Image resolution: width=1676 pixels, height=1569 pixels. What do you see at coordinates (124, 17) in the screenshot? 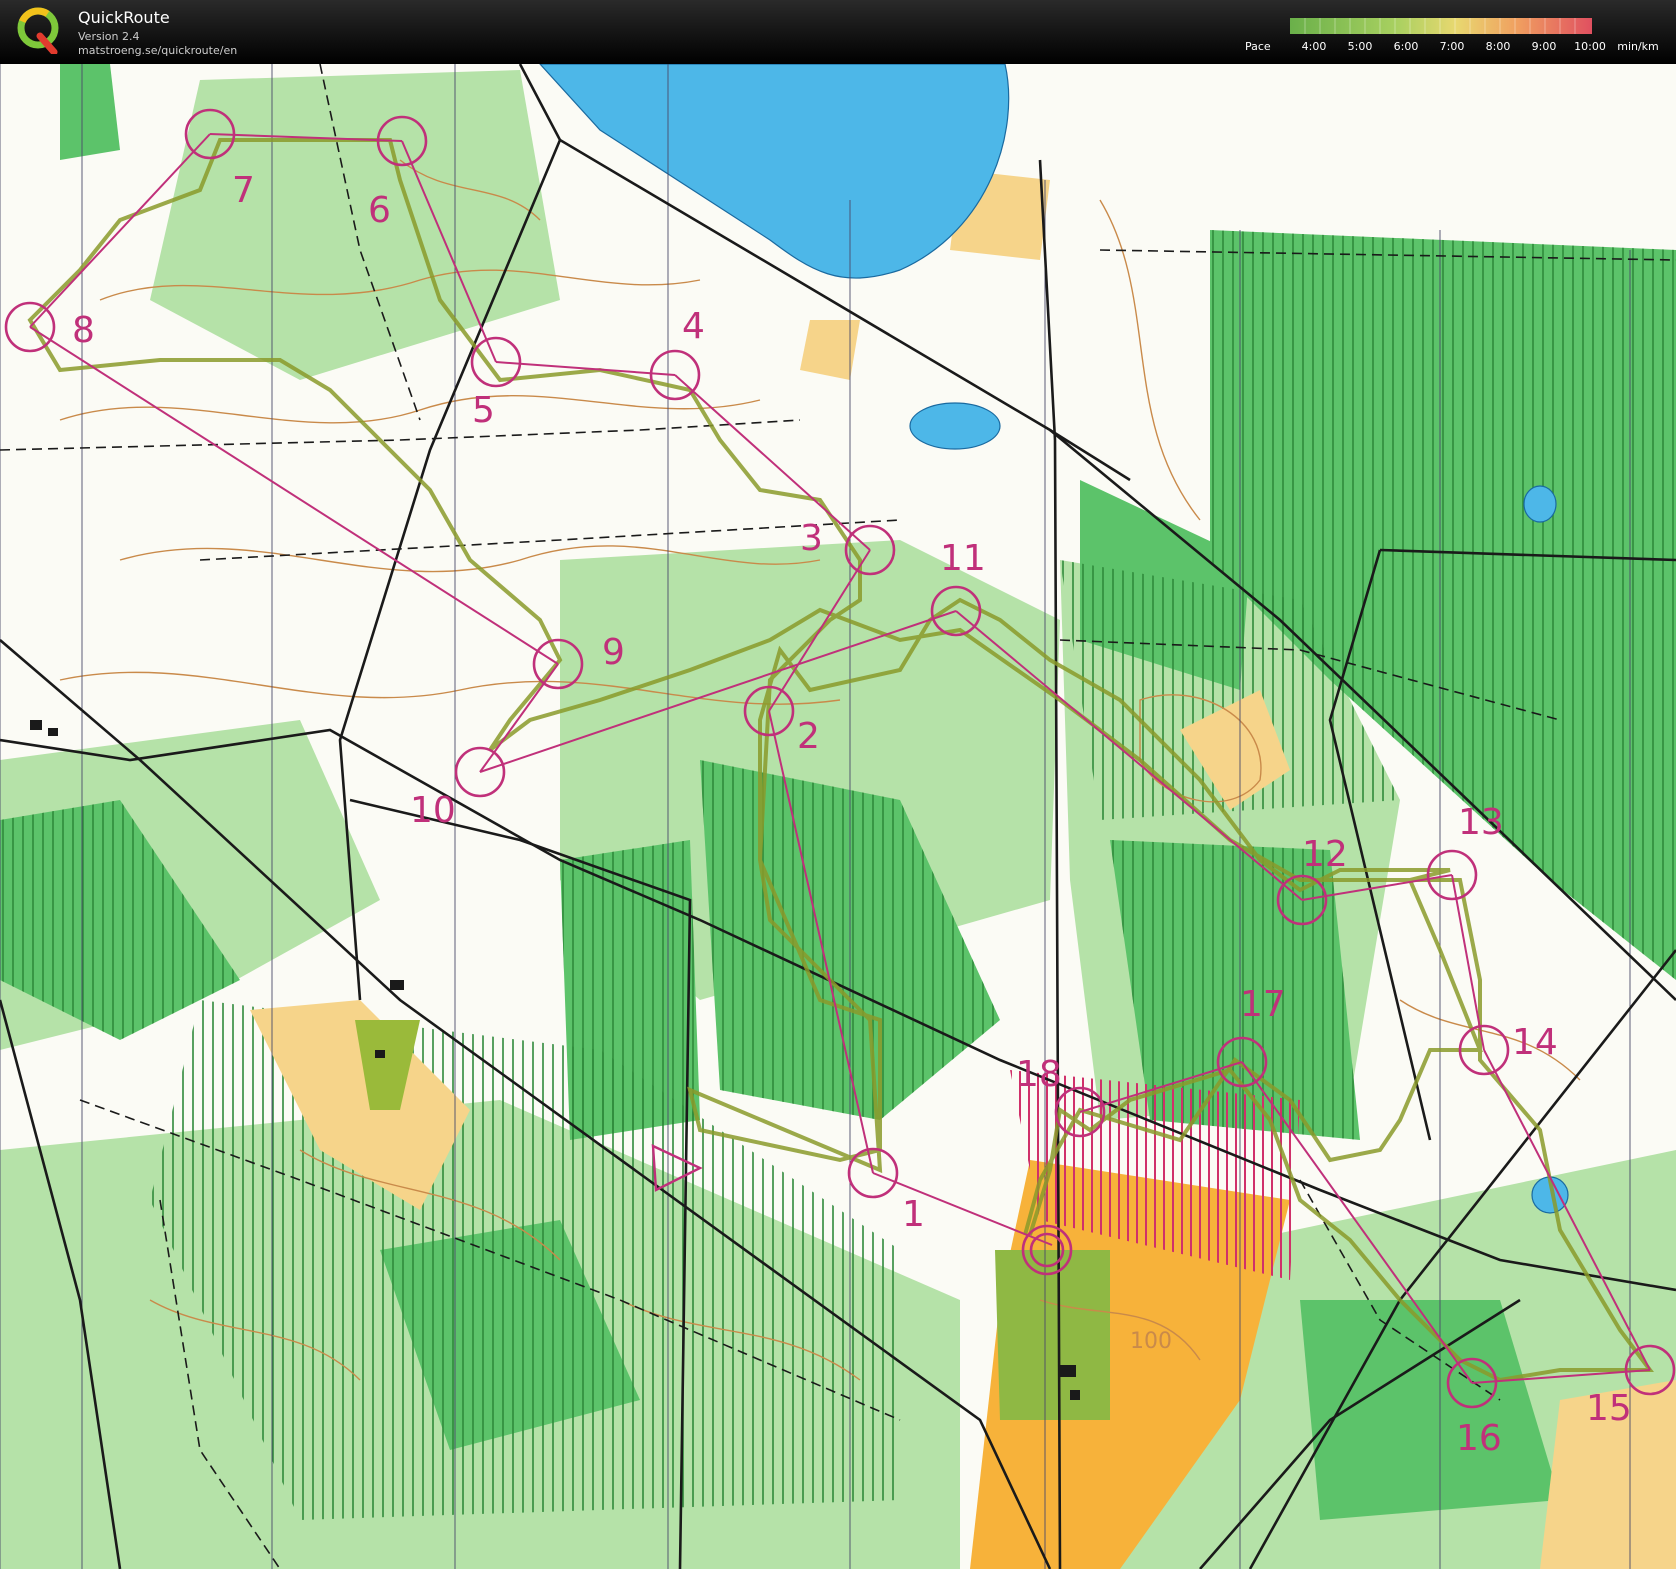
I see `app-title: QuickRoute` at bounding box center [124, 17].